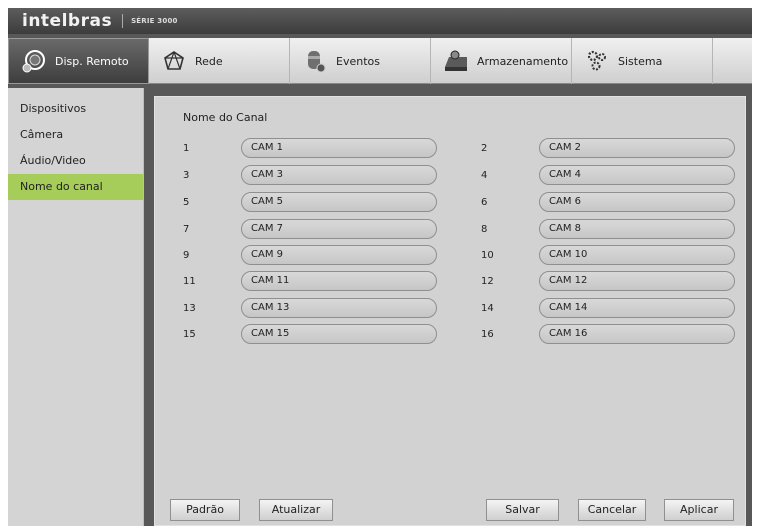  I want to click on tab-label: Sistema, so click(640, 61).